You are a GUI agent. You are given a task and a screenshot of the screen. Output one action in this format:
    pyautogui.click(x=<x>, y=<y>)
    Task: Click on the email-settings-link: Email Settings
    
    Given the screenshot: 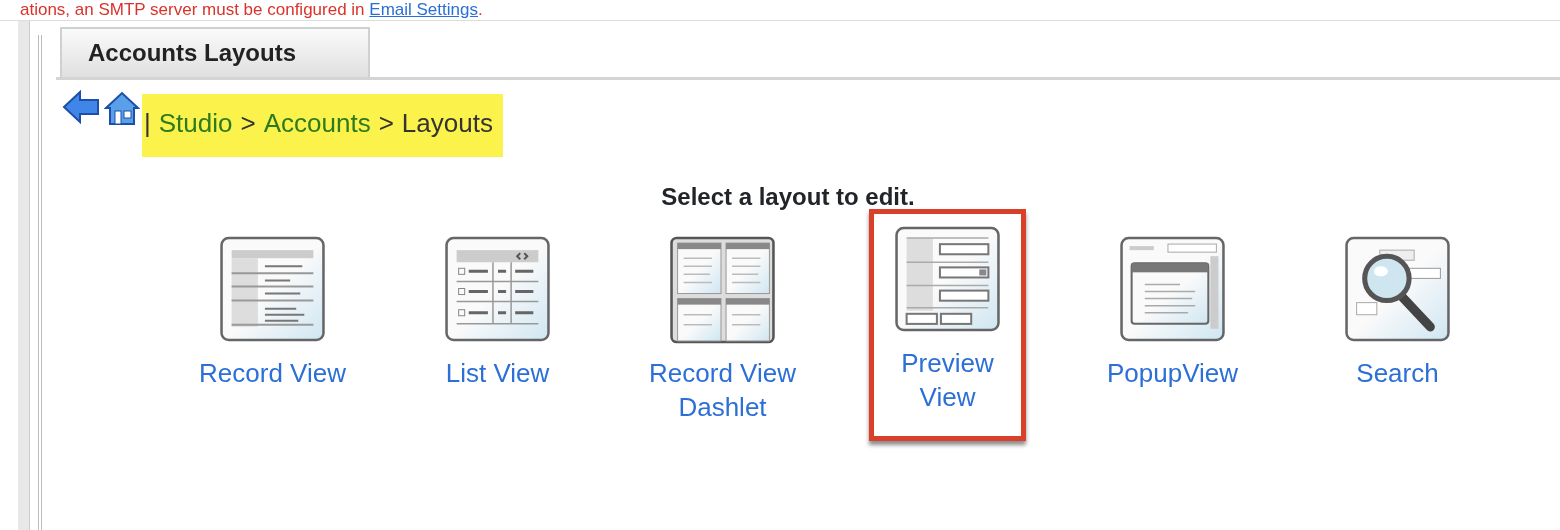 What is the action you would take?
    pyautogui.click(x=423, y=9)
    